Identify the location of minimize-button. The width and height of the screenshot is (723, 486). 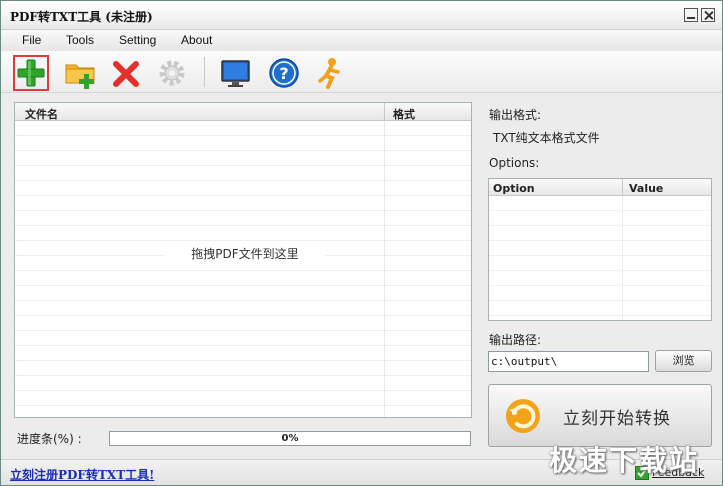
(691, 15).